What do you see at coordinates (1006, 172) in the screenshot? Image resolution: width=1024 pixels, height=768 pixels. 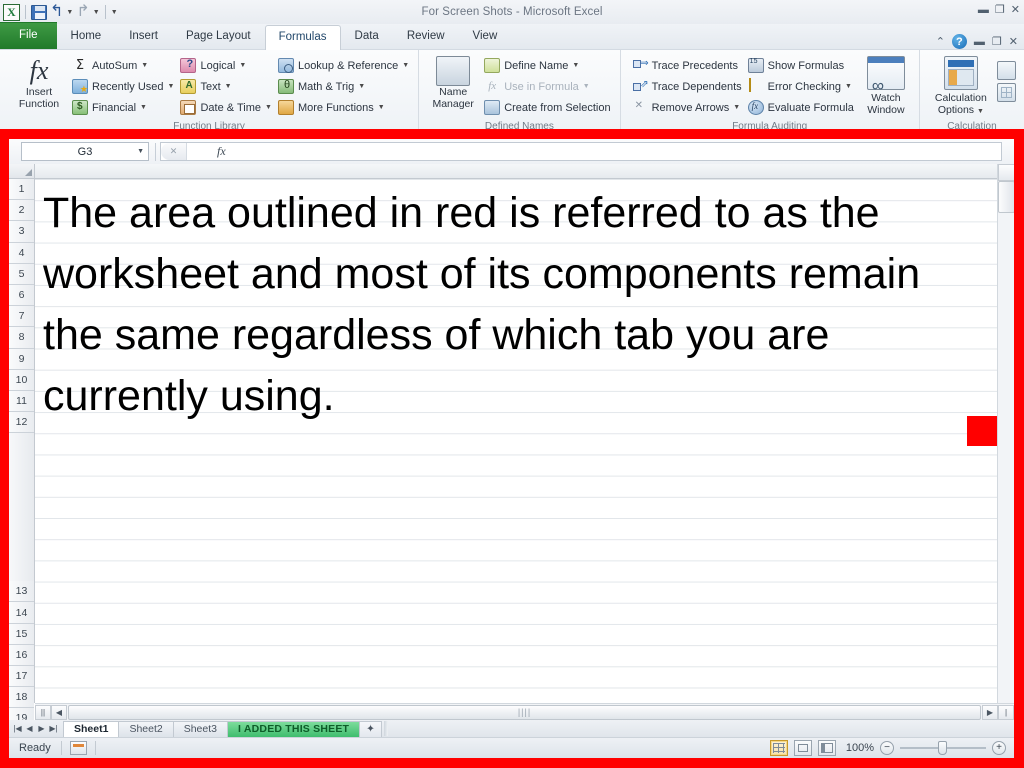 I see `scroll-up-button` at bounding box center [1006, 172].